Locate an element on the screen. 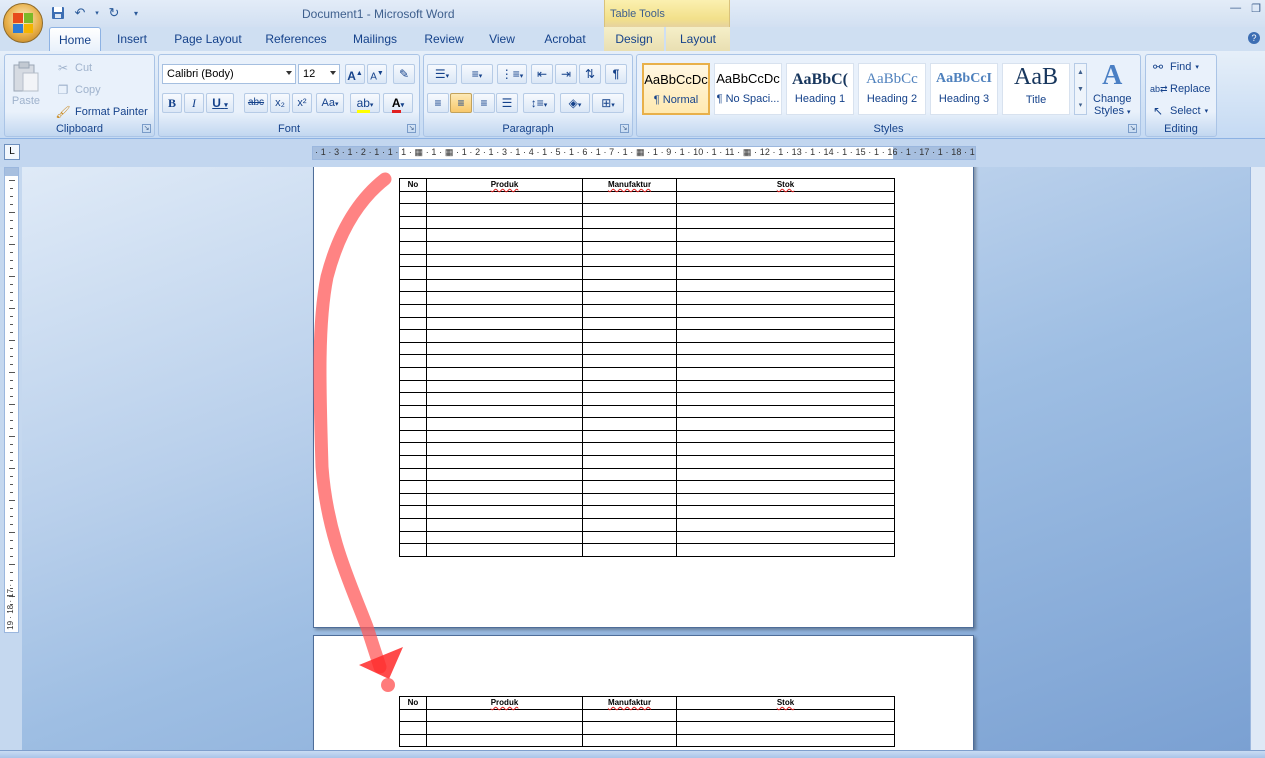 The image size is (1265, 758). table-page-2: No Produk Manufaktur Stok is located at coordinates (647, 722).